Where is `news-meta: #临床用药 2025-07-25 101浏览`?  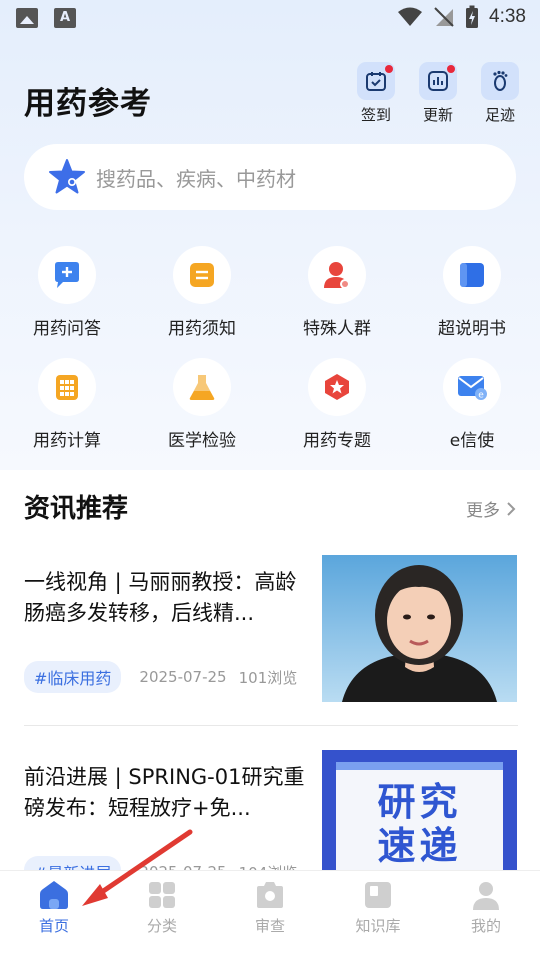 news-meta: #临床用药 2025-07-25 101浏览 is located at coordinates (160, 677).